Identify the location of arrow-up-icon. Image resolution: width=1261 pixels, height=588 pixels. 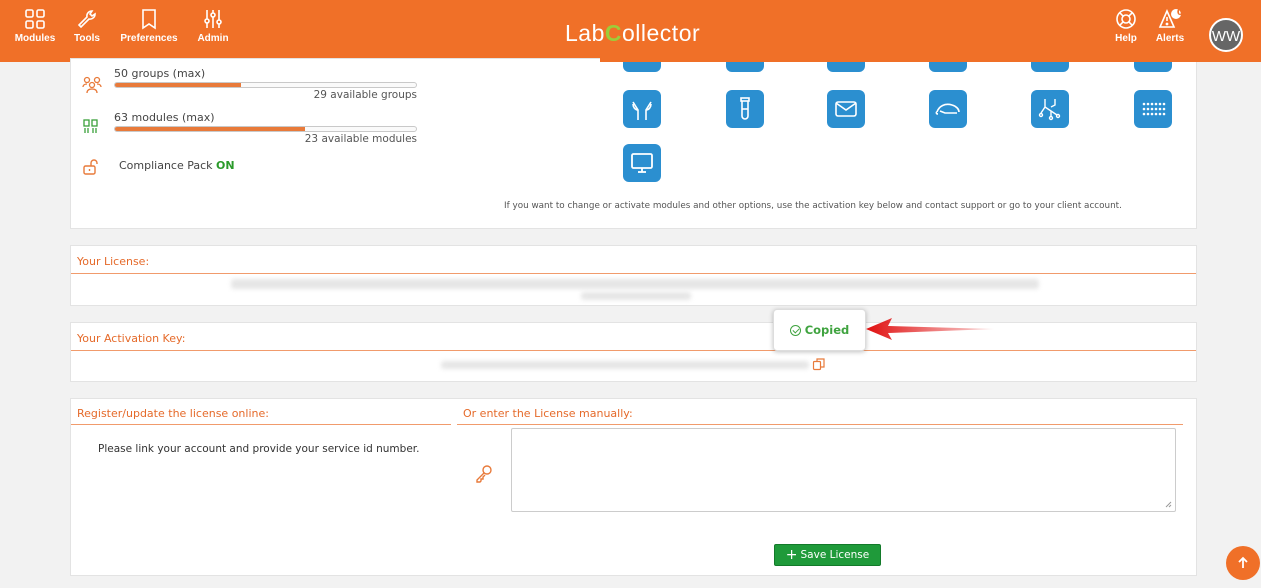
(1243, 562).